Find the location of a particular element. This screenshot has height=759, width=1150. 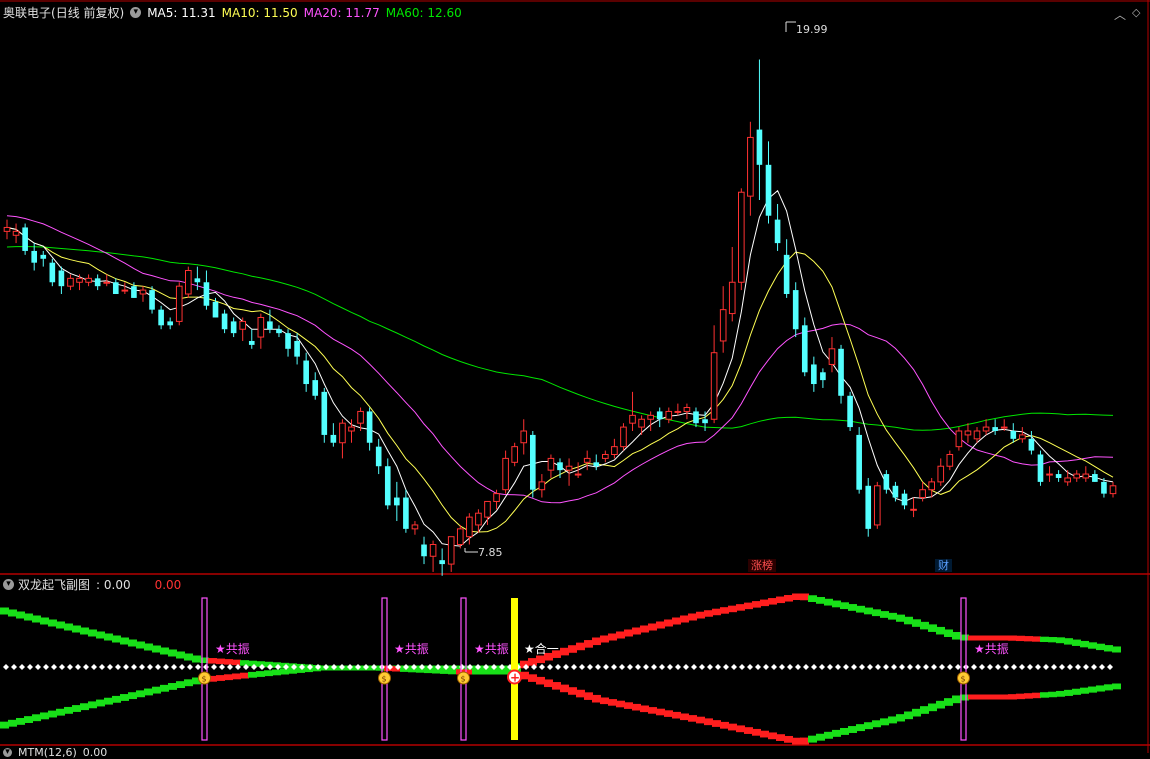

limit-list-badge: 涨榜 is located at coordinates (762, 565).